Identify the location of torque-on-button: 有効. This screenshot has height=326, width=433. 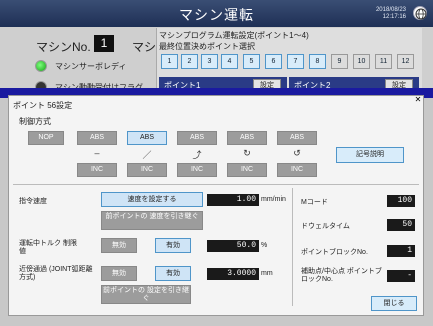
(173, 245).